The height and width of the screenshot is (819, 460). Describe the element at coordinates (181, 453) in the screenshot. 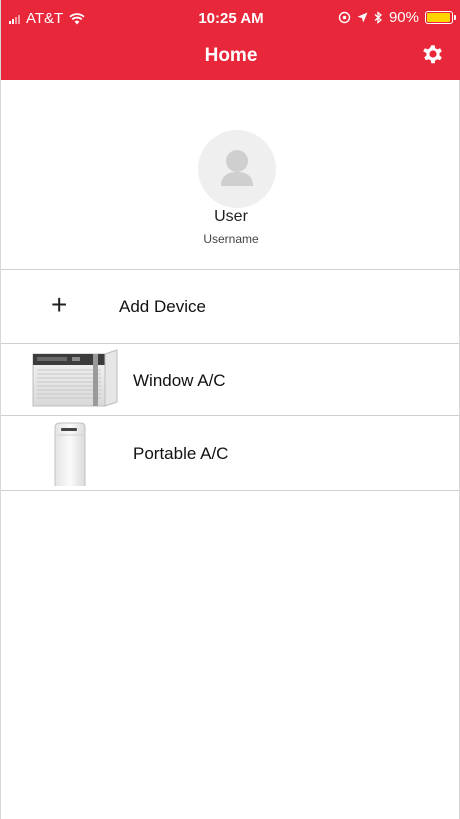

I see `device-label: Portable A/C` at that location.